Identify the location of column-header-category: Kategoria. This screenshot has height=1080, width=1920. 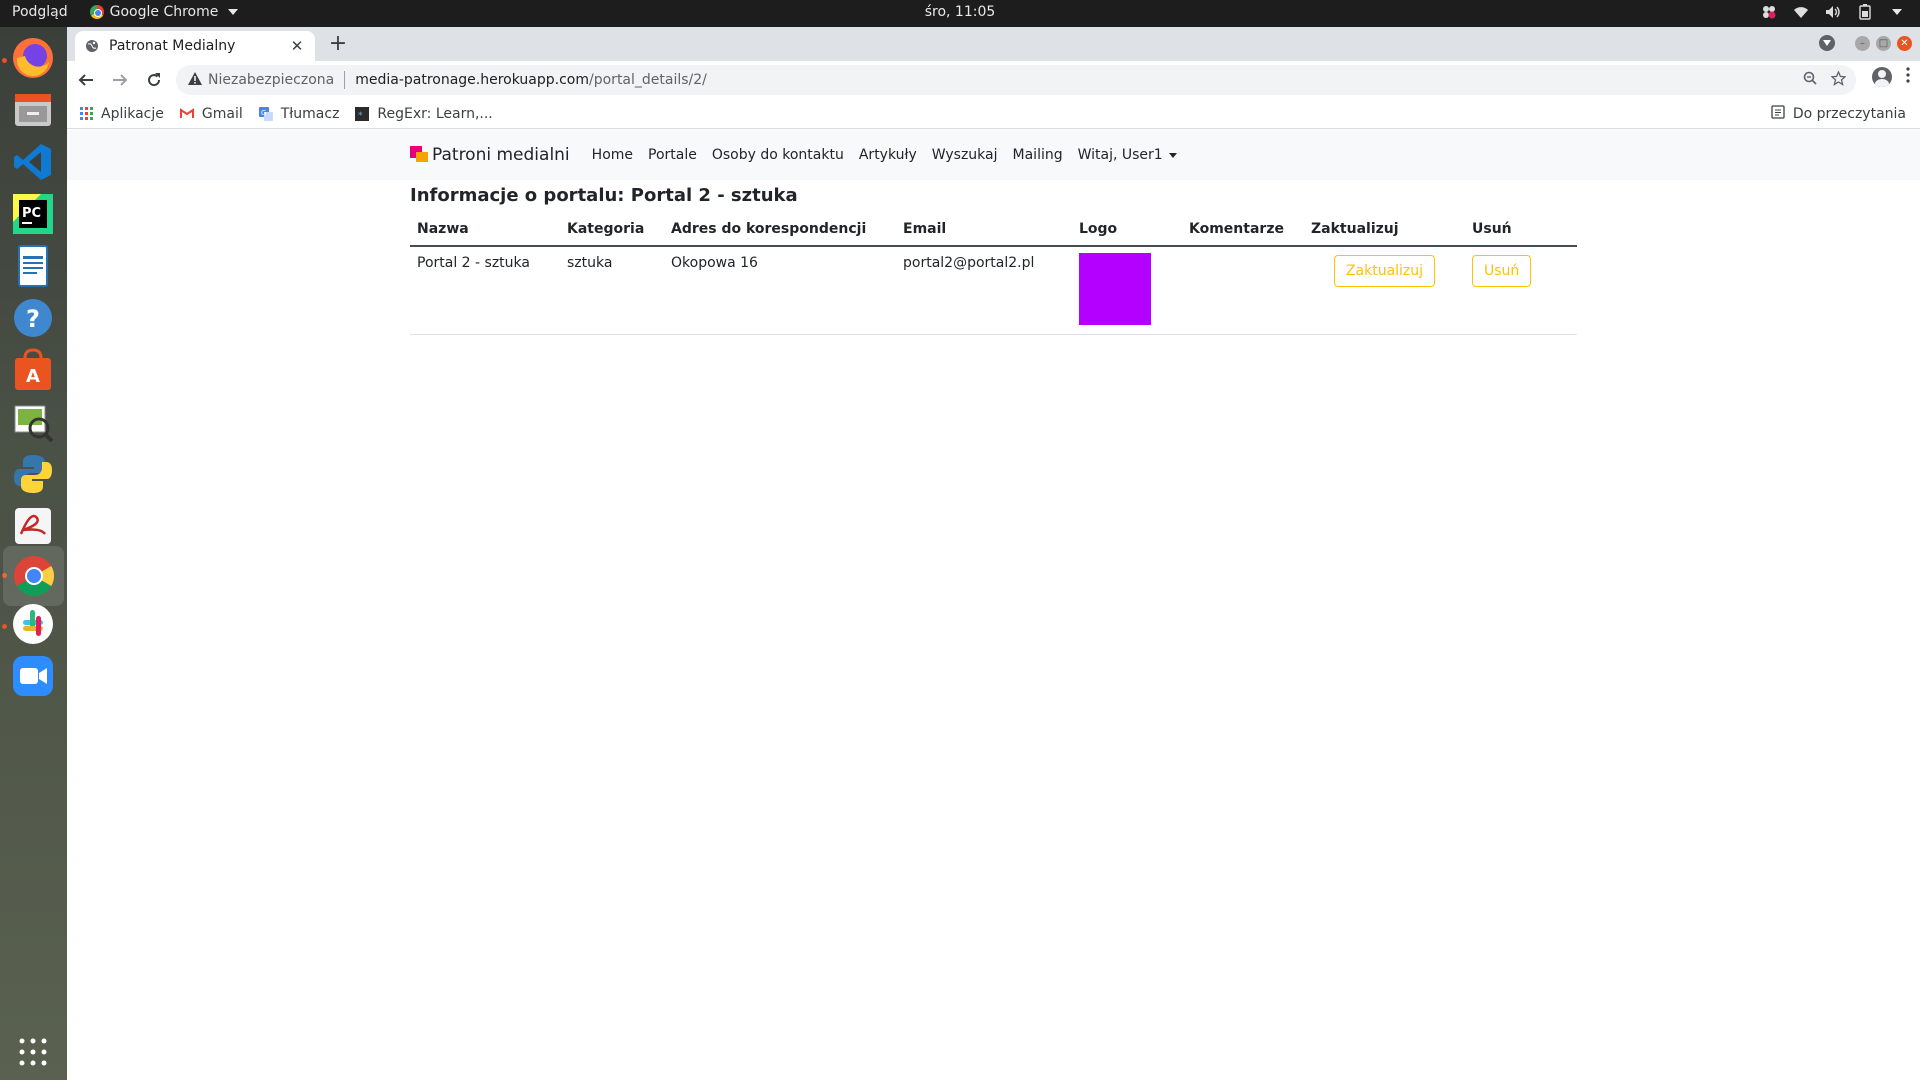
(612, 229).